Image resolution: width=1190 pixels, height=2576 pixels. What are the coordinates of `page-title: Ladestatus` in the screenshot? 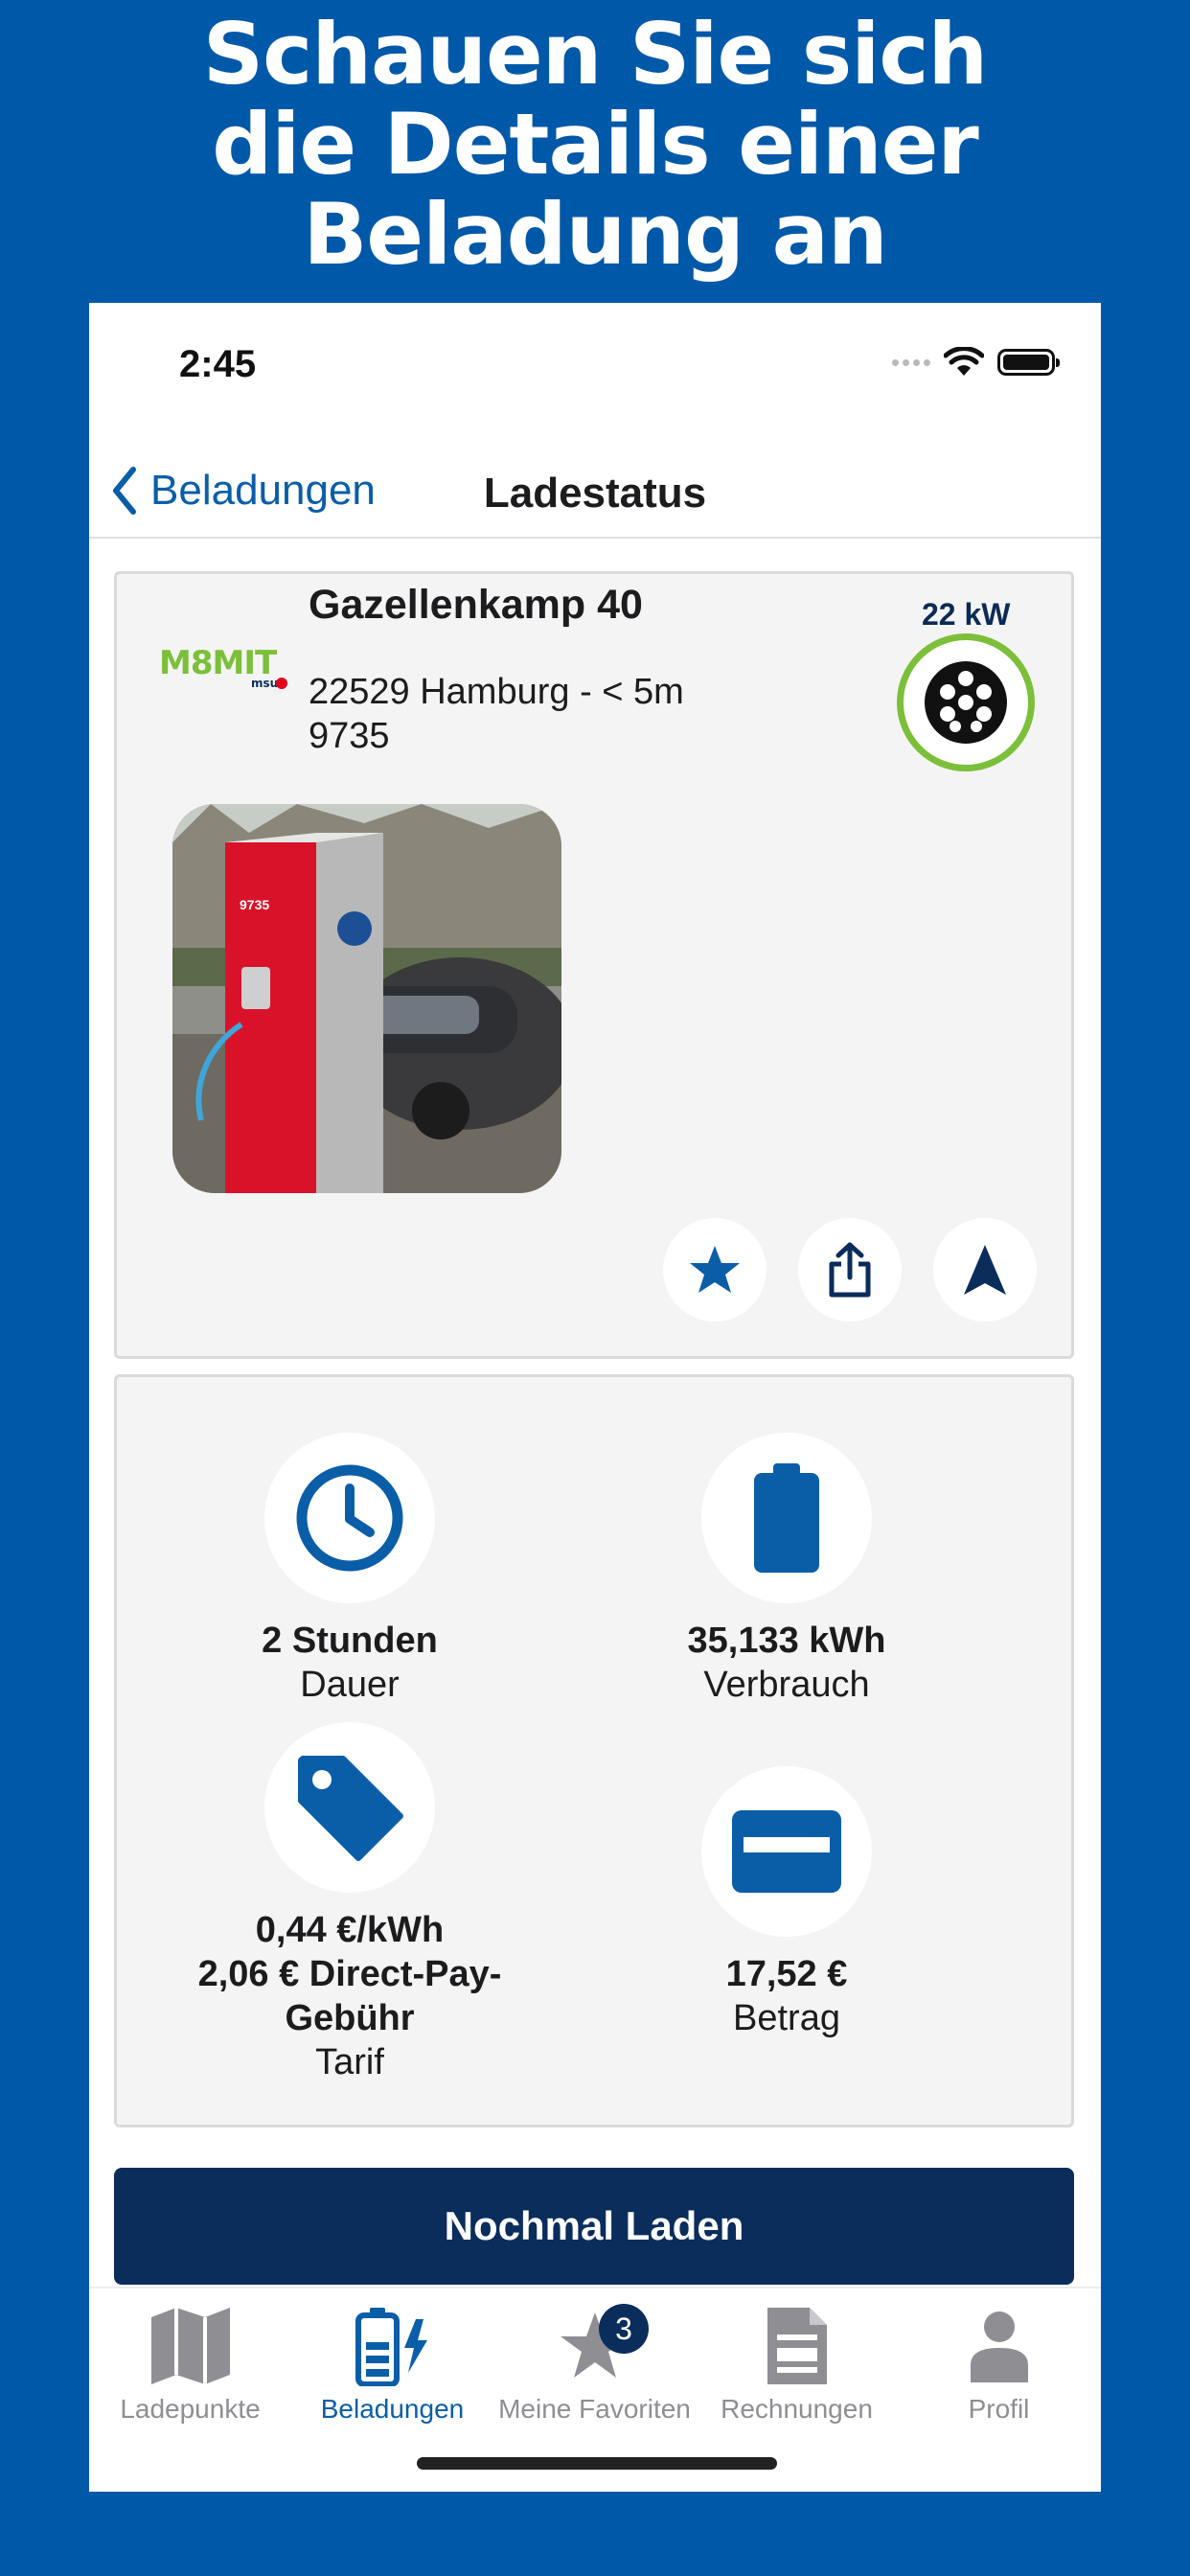 It's located at (595, 493).